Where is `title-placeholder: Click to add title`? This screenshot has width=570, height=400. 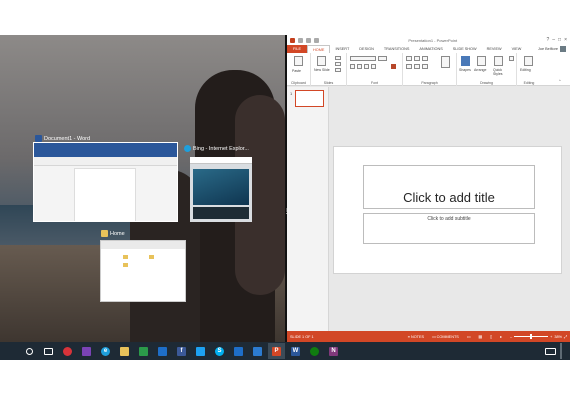
title-placeholder: Click to add title is located at coordinates (449, 187).